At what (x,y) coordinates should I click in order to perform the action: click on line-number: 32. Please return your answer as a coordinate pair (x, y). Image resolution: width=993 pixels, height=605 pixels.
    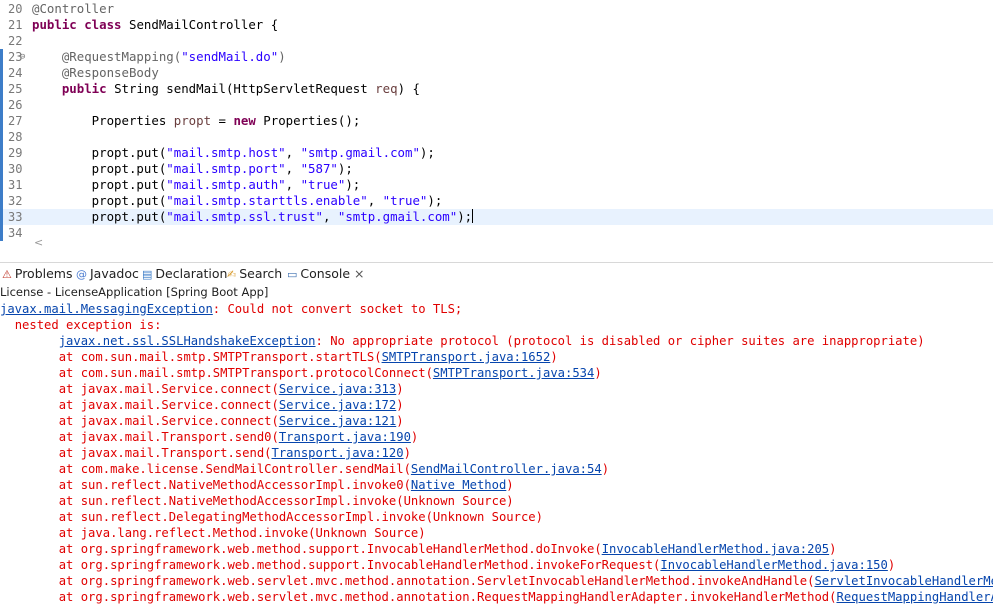
    Looking at the image, I should click on (15, 201).